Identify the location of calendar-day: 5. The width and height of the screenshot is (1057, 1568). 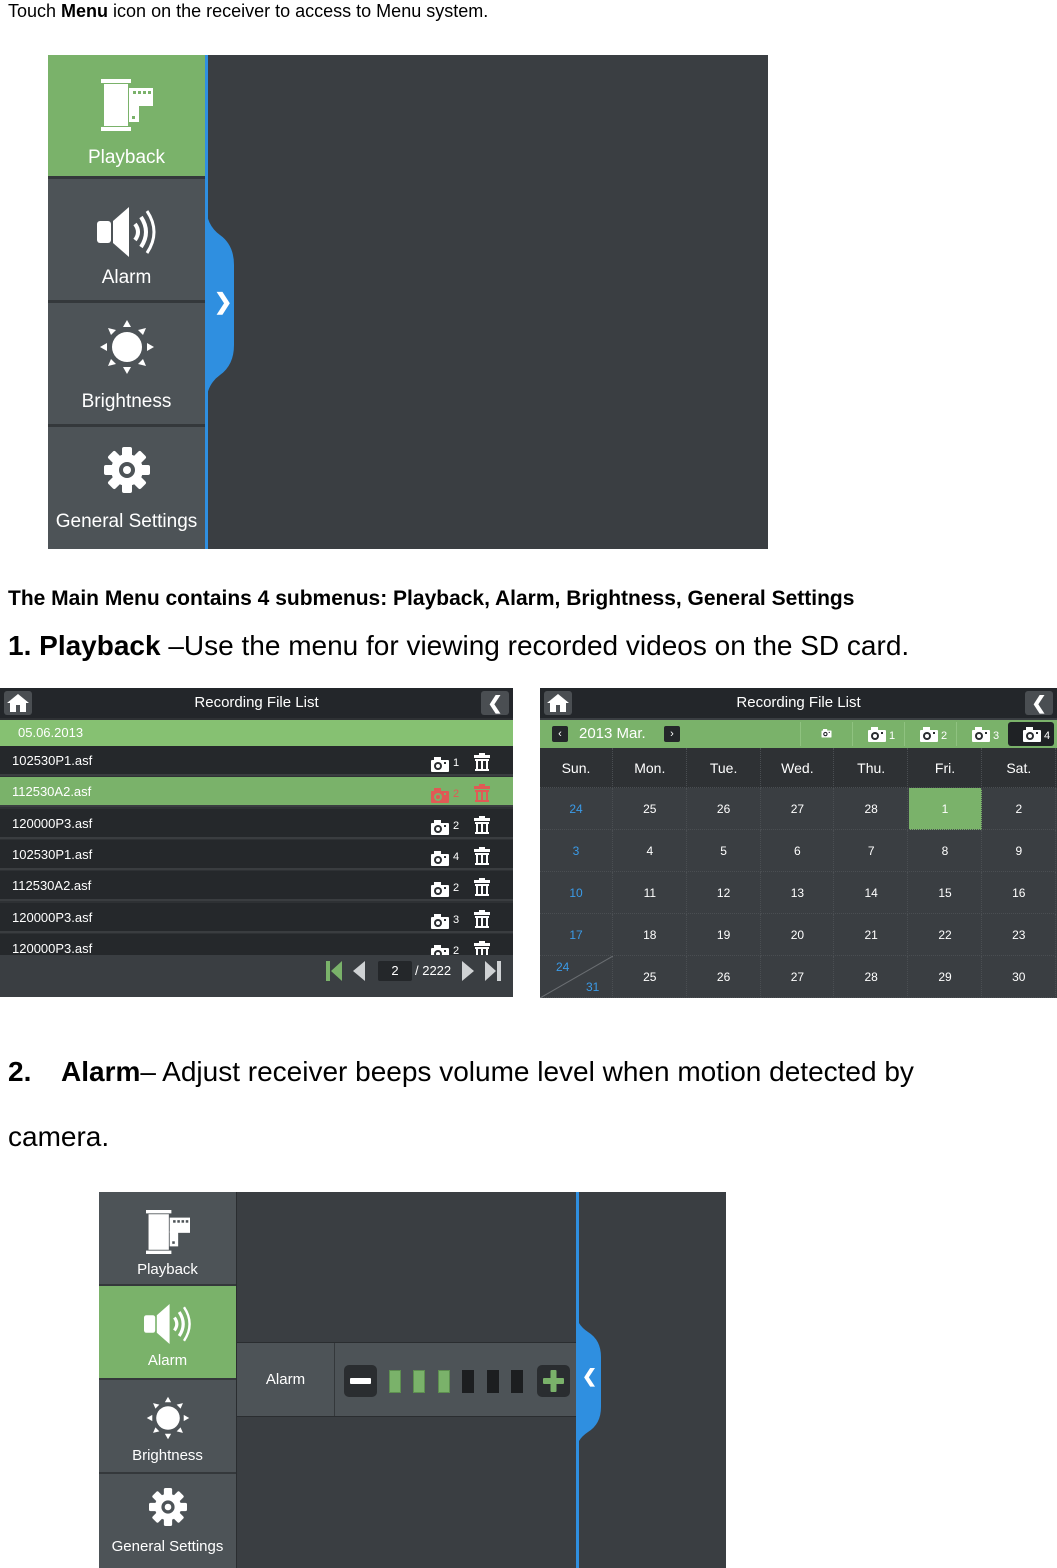
(724, 851).